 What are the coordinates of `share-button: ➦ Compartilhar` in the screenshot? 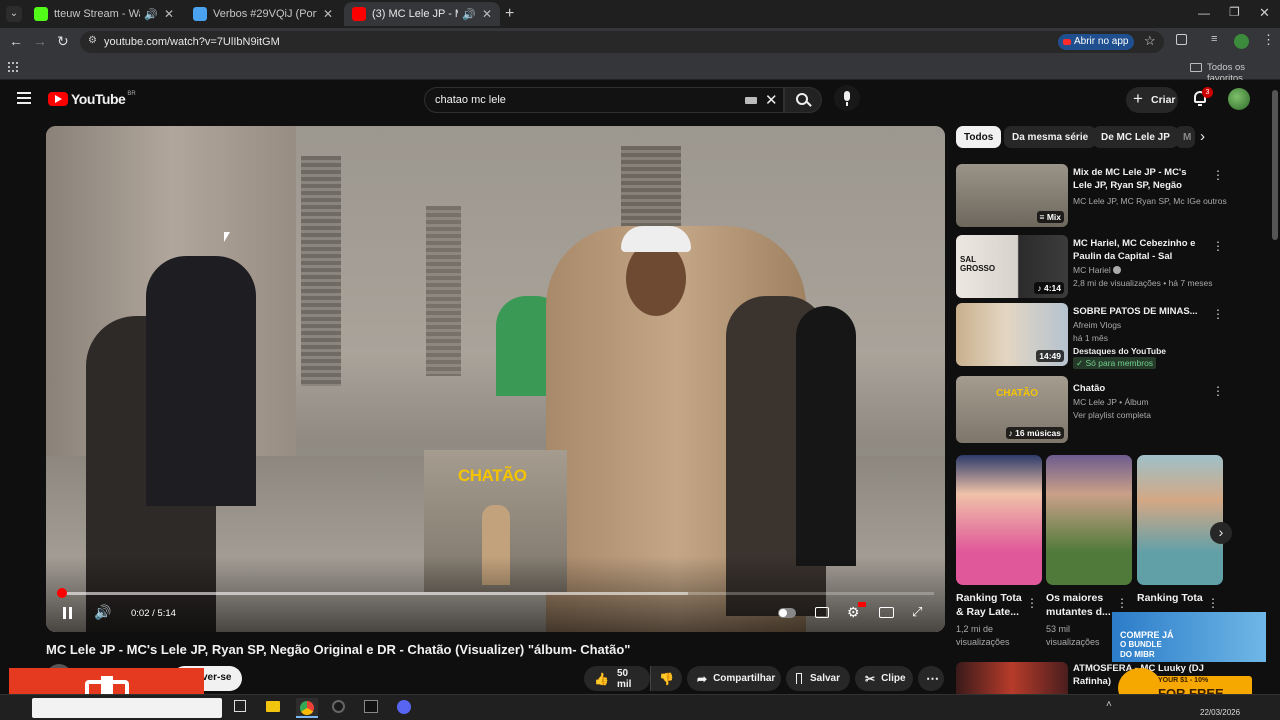 It's located at (734, 678).